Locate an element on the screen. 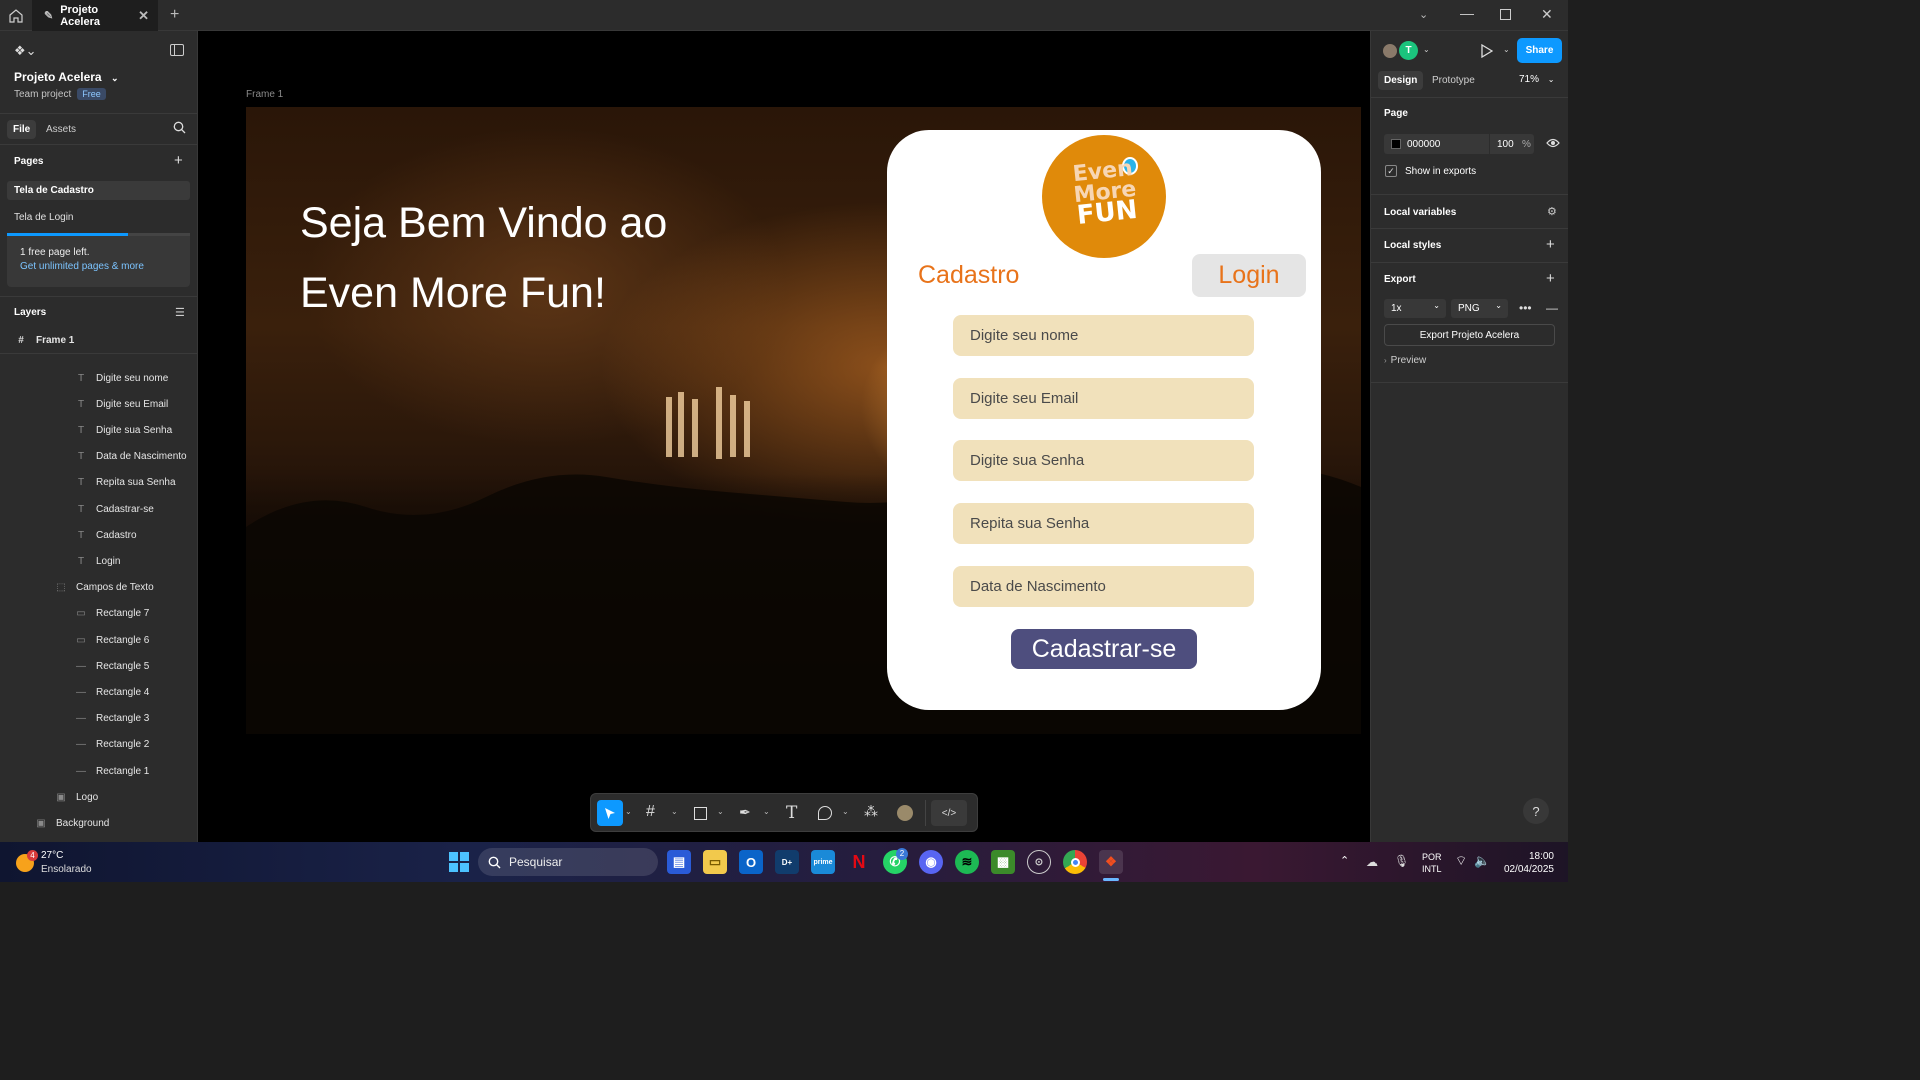  layer-item: — Rectangle 5 is located at coordinates (98, 666).